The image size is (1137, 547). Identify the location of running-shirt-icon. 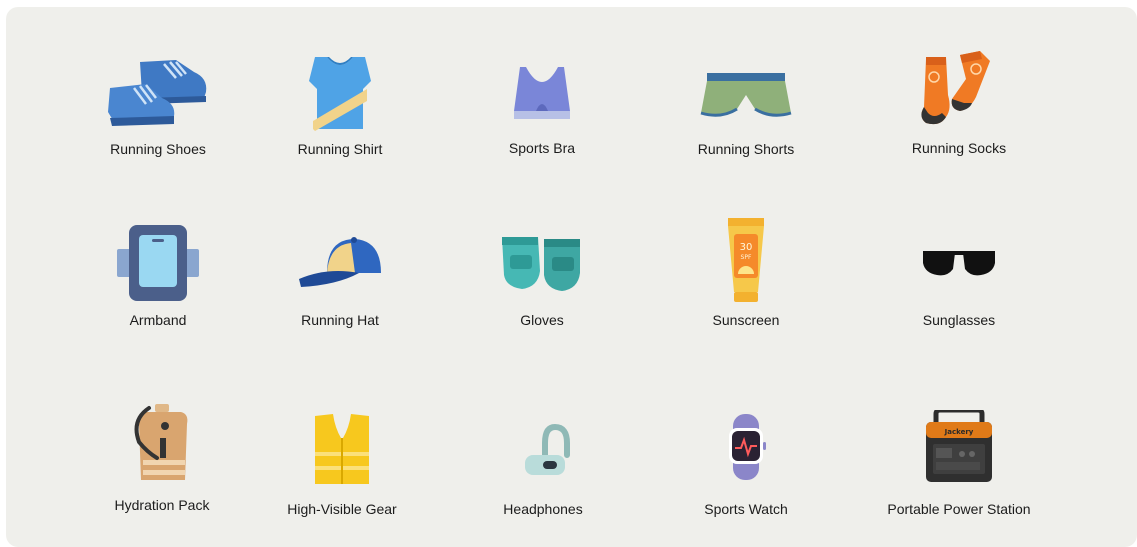
(340, 92).